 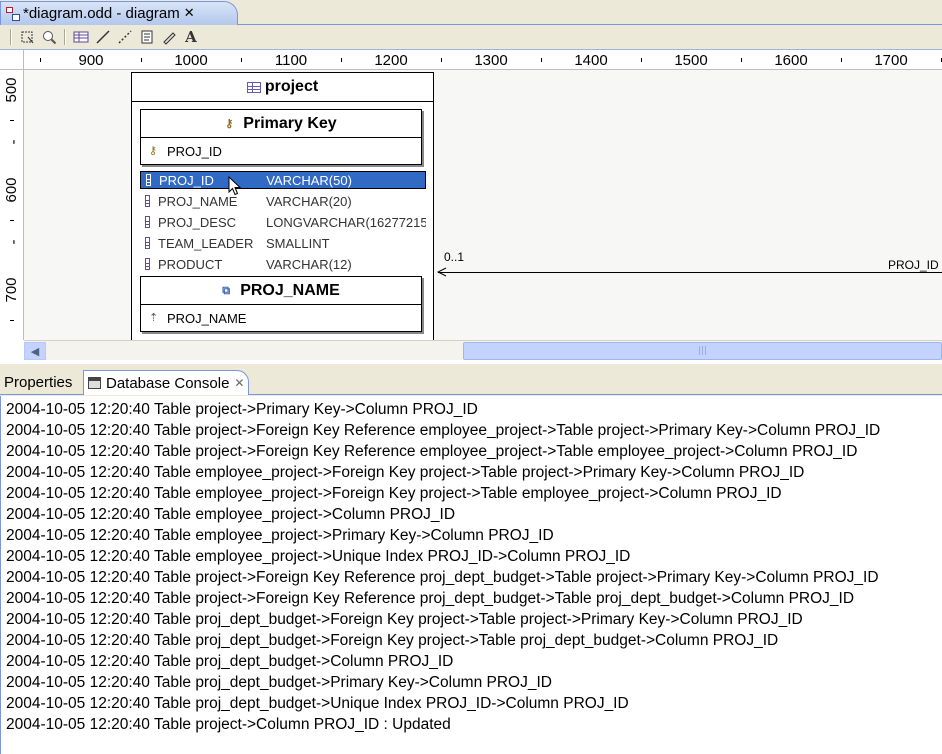 I want to click on editor-tab-diagram: *diagram.odd - diagram ✕, so click(x=119, y=13).